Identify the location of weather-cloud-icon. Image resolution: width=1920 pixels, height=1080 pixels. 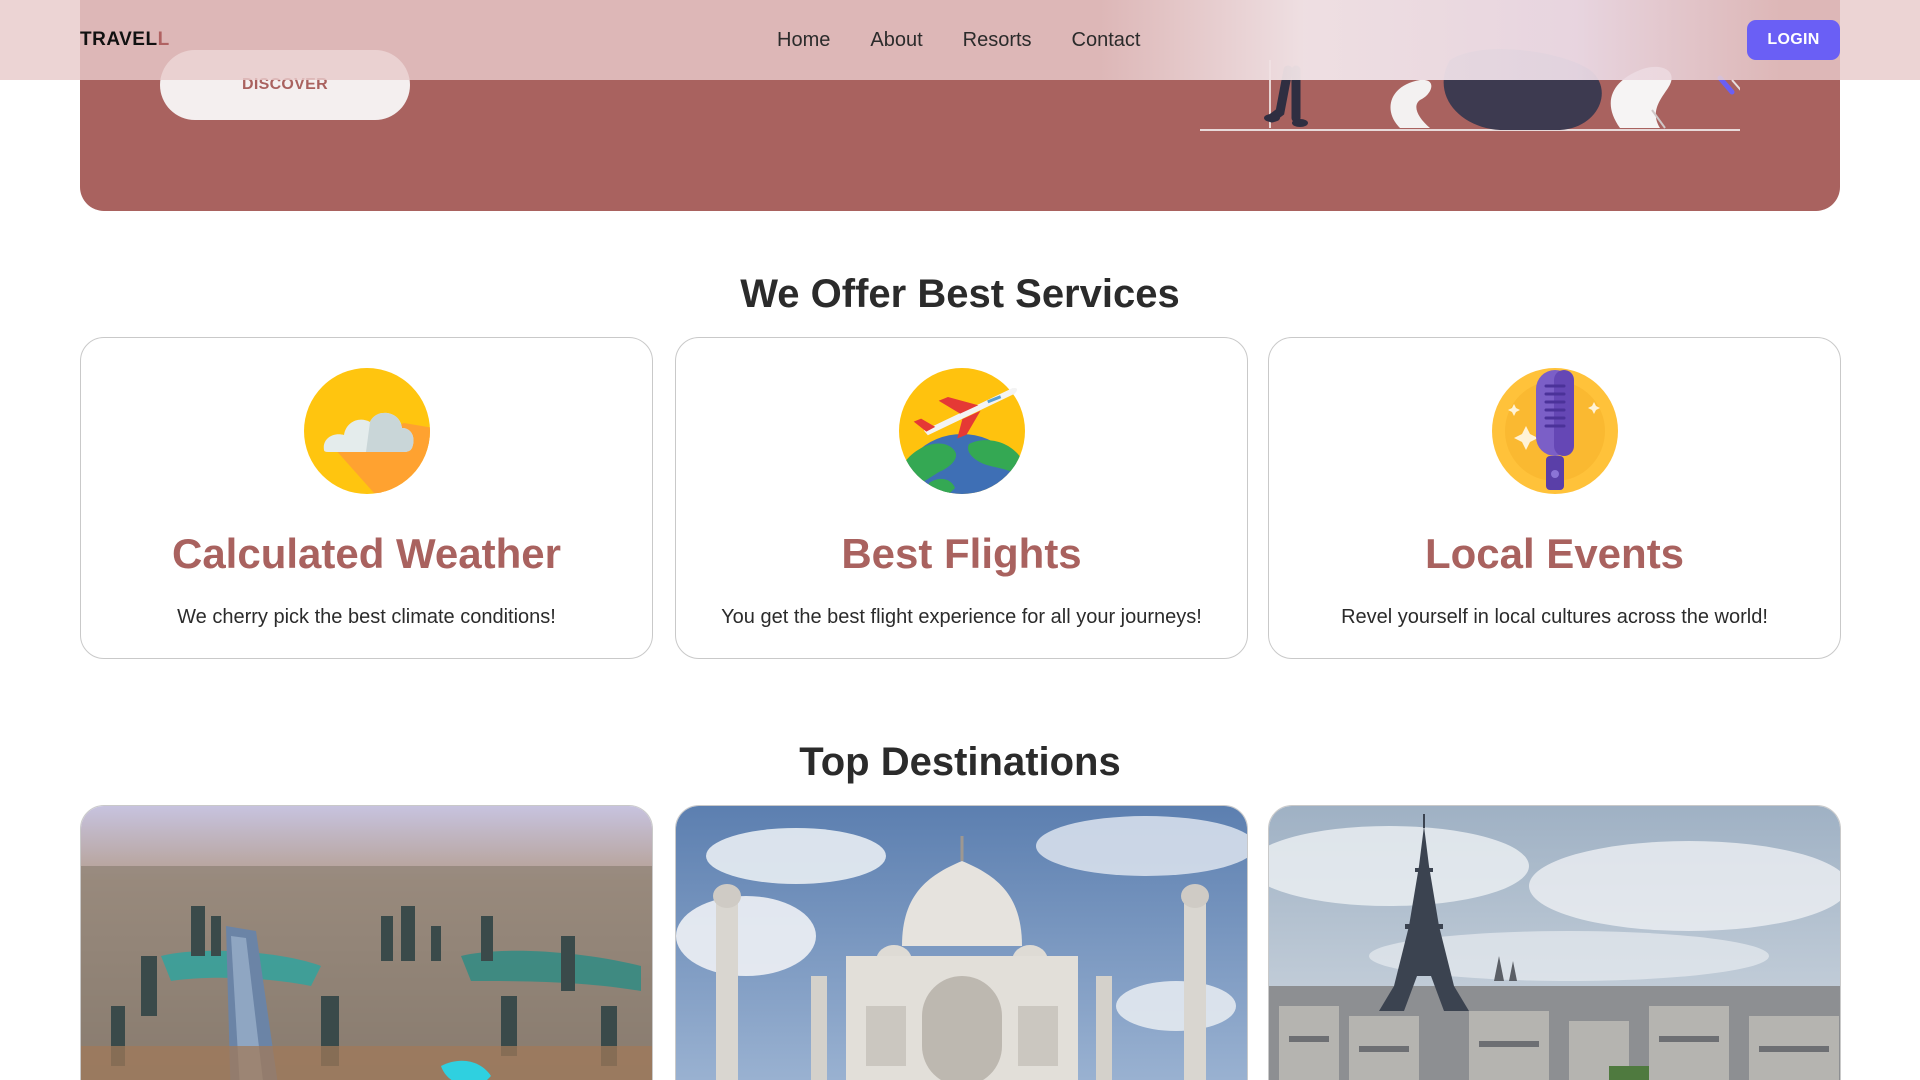
(366, 431).